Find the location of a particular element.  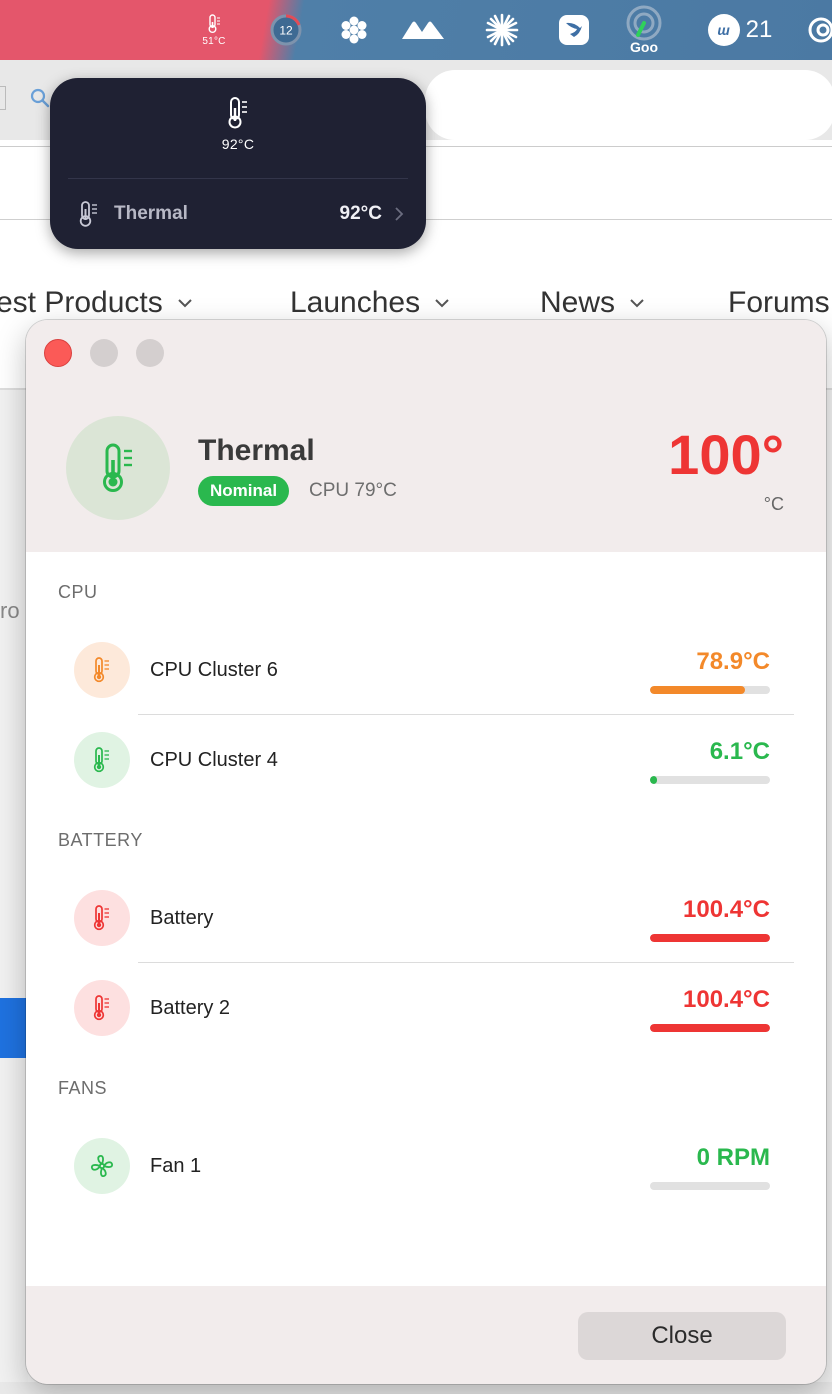

swirl-icon is located at coordinates (820, 30).